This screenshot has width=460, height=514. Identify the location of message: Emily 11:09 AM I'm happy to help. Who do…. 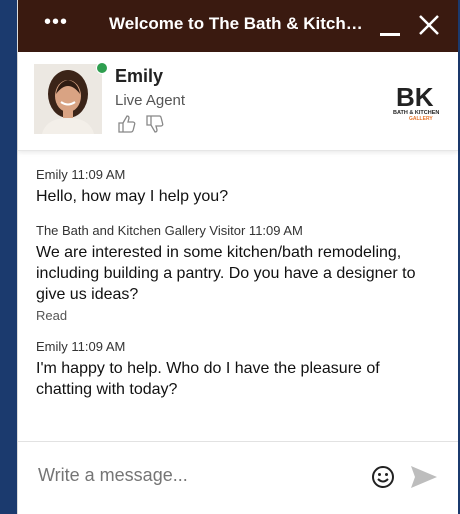
(238, 369).